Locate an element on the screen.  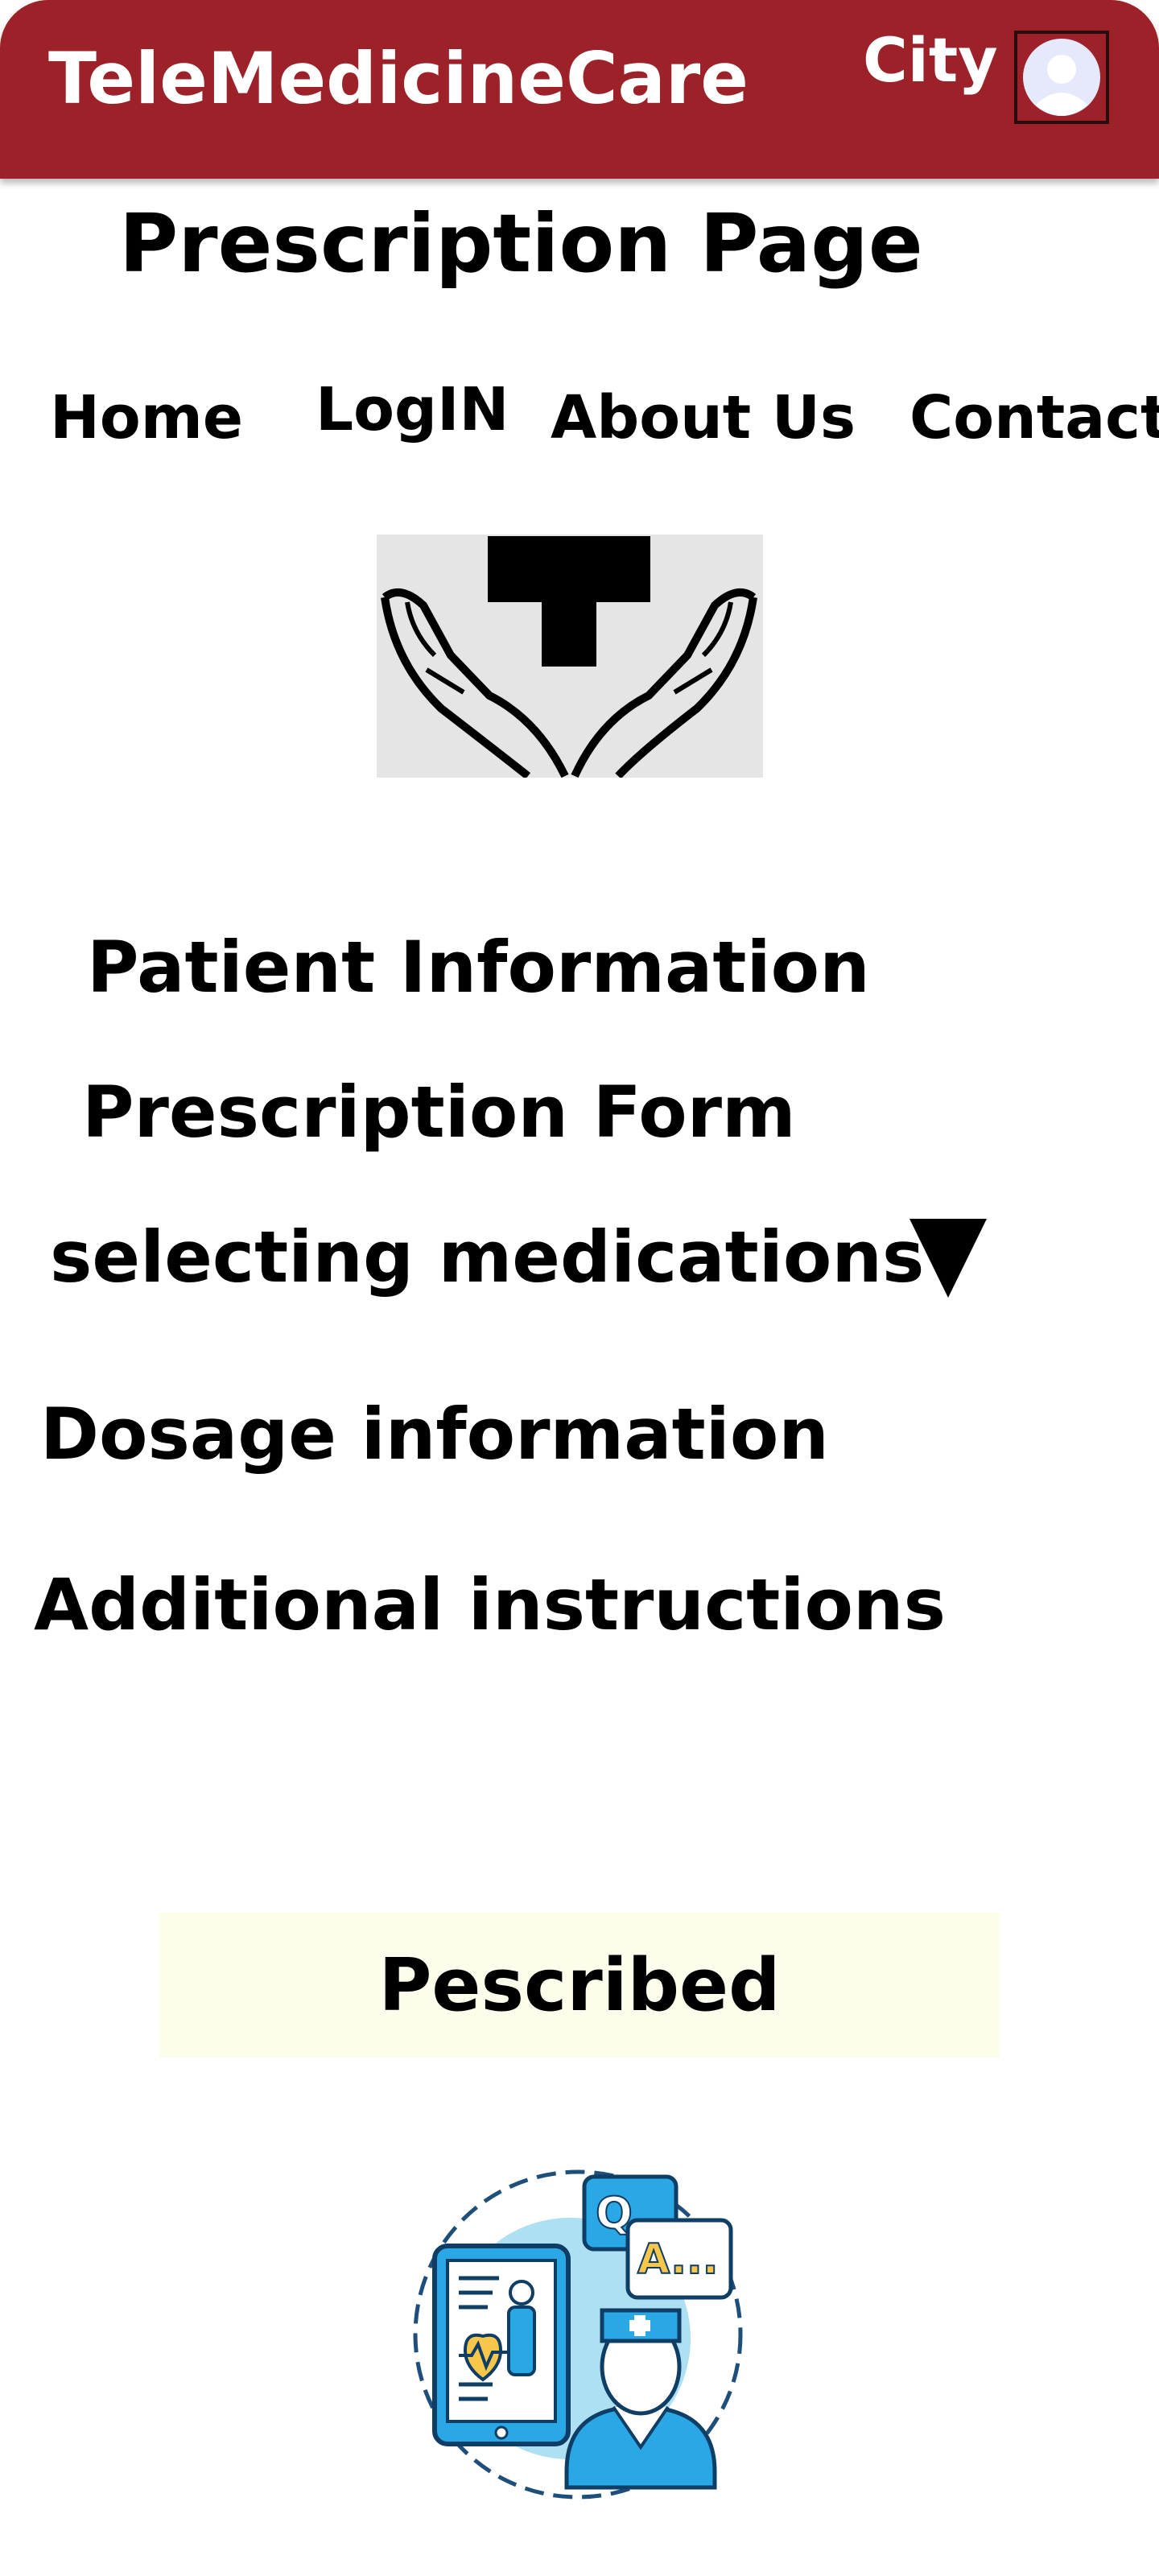
additional-instructions-section: Additional instructions is located at coordinates (490, 1604).